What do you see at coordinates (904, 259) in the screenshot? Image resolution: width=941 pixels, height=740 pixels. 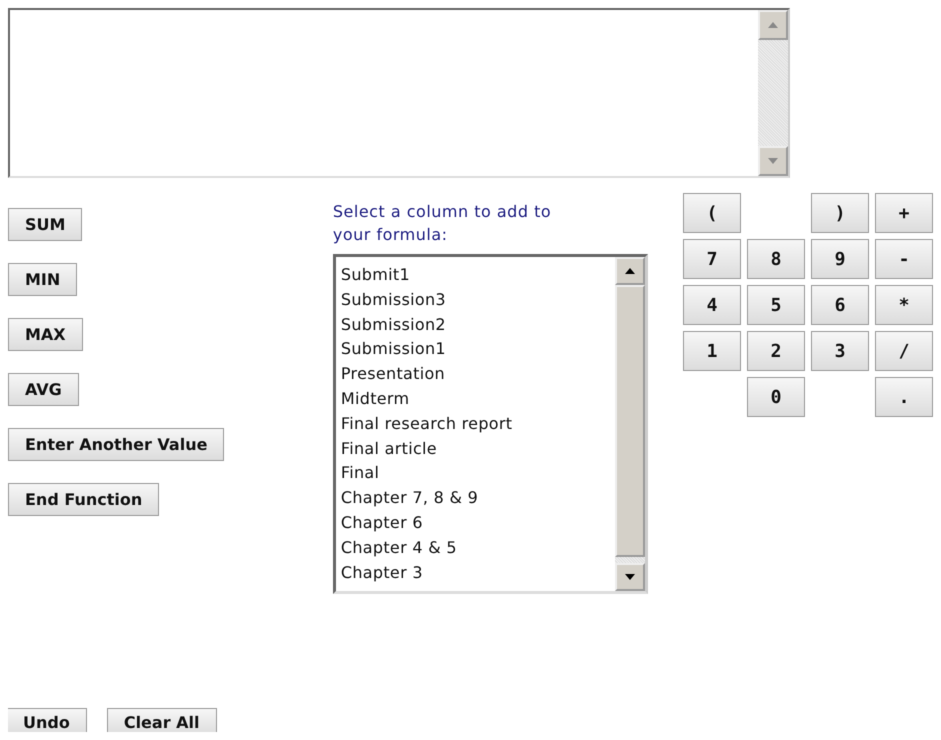 I see `keypad-key: -` at bounding box center [904, 259].